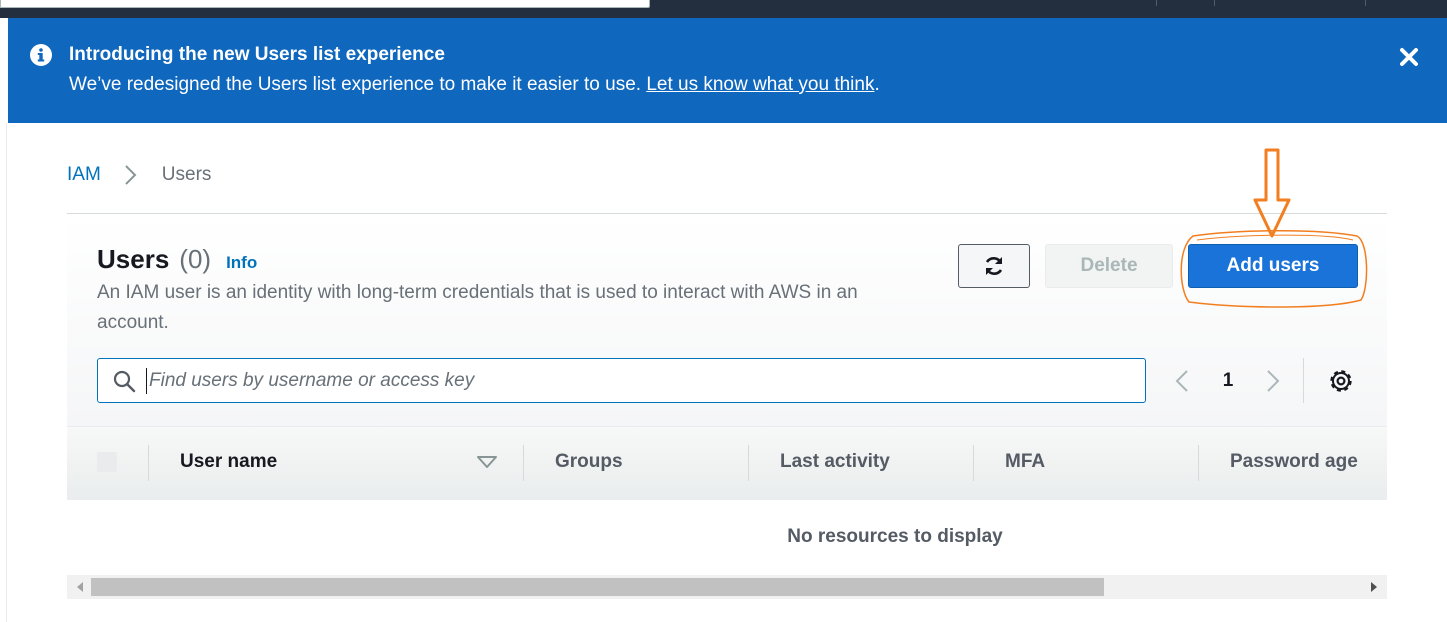  What do you see at coordinates (597, 587) in the screenshot?
I see `scrollbar-thumb` at bounding box center [597, 587].